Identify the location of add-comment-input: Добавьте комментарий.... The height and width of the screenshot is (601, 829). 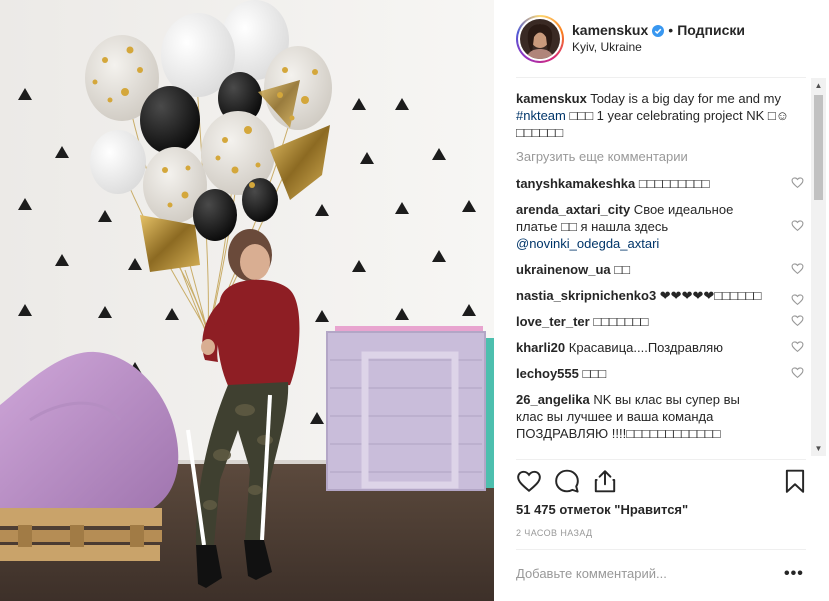
(626, 573).